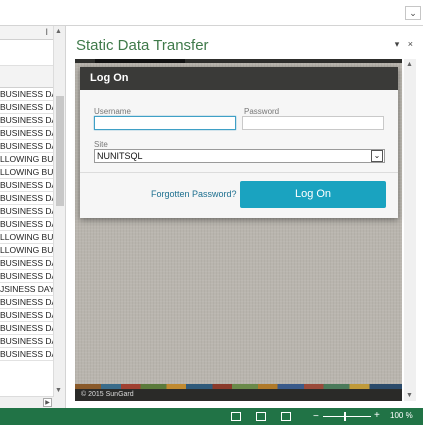  I want to click on pane-controls: ▾ ×, so click(401, 44).